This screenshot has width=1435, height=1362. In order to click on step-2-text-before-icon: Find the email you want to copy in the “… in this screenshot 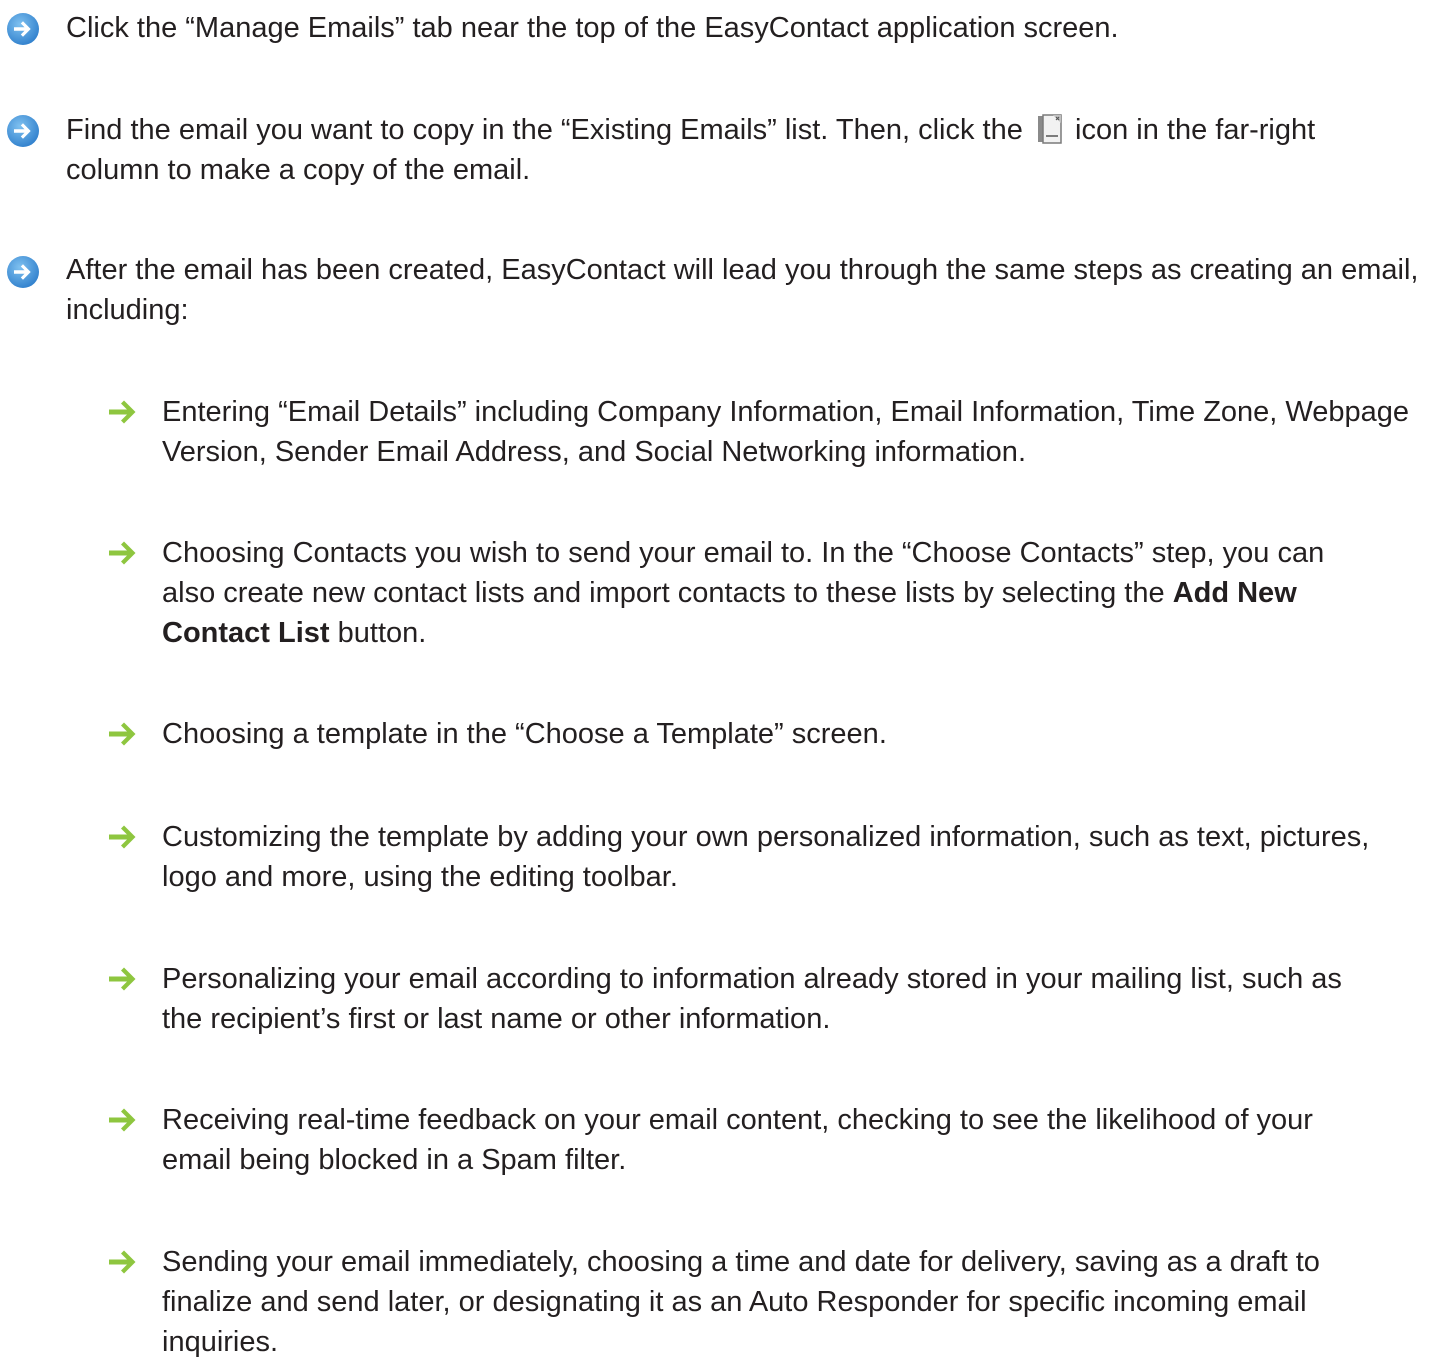, I will do `click(544, 130)`.